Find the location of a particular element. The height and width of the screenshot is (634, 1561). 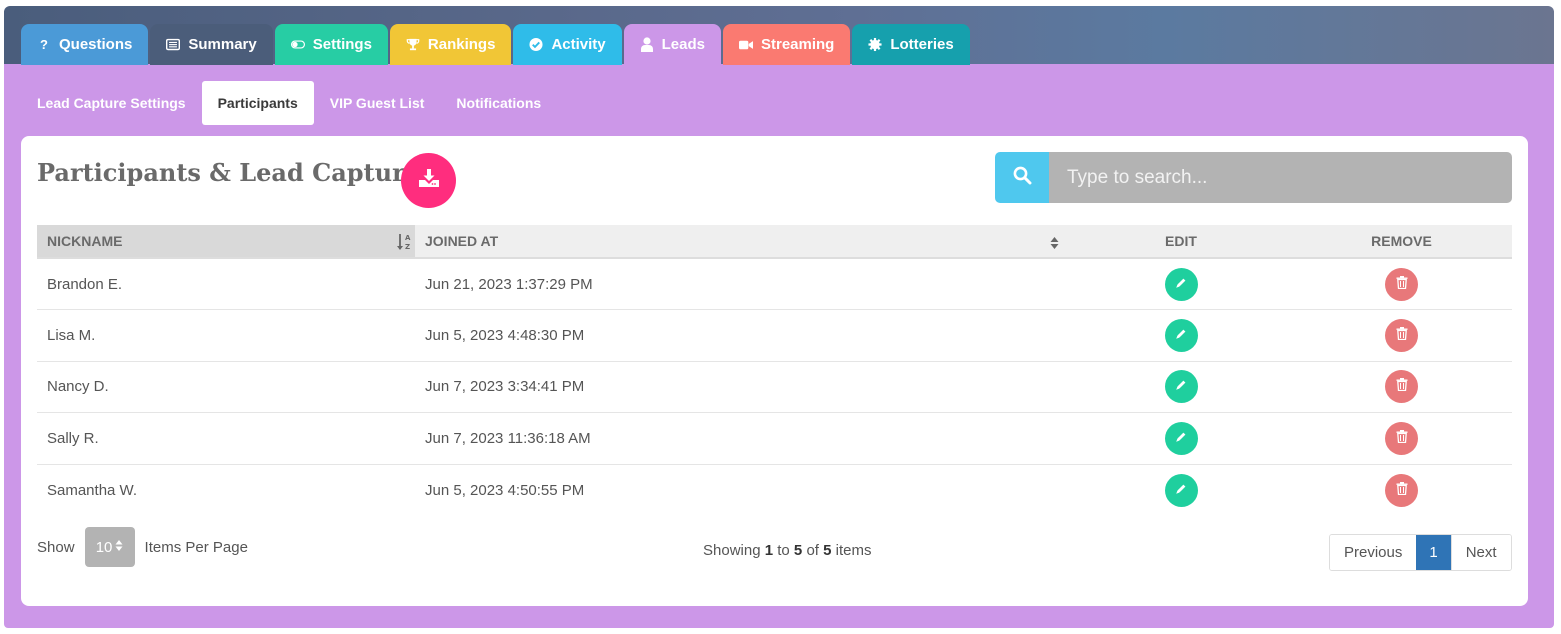

tab-leads: Leads is located at coordinates (672, 44).